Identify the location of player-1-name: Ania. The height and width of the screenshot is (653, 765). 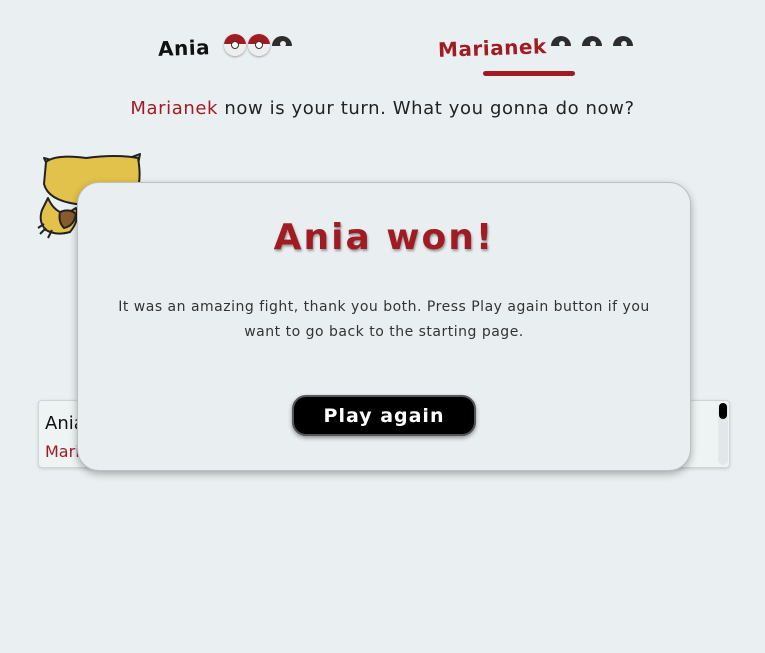
(184, 48).